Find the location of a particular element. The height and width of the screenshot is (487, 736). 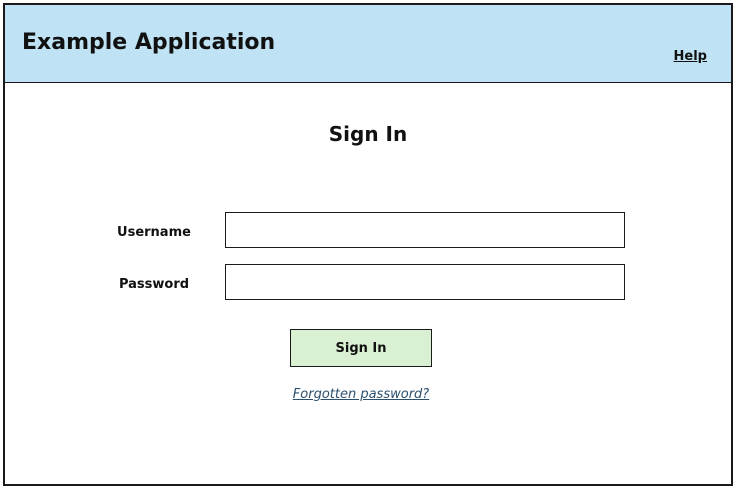

username-label: Username is located at coordinates (154, 232).